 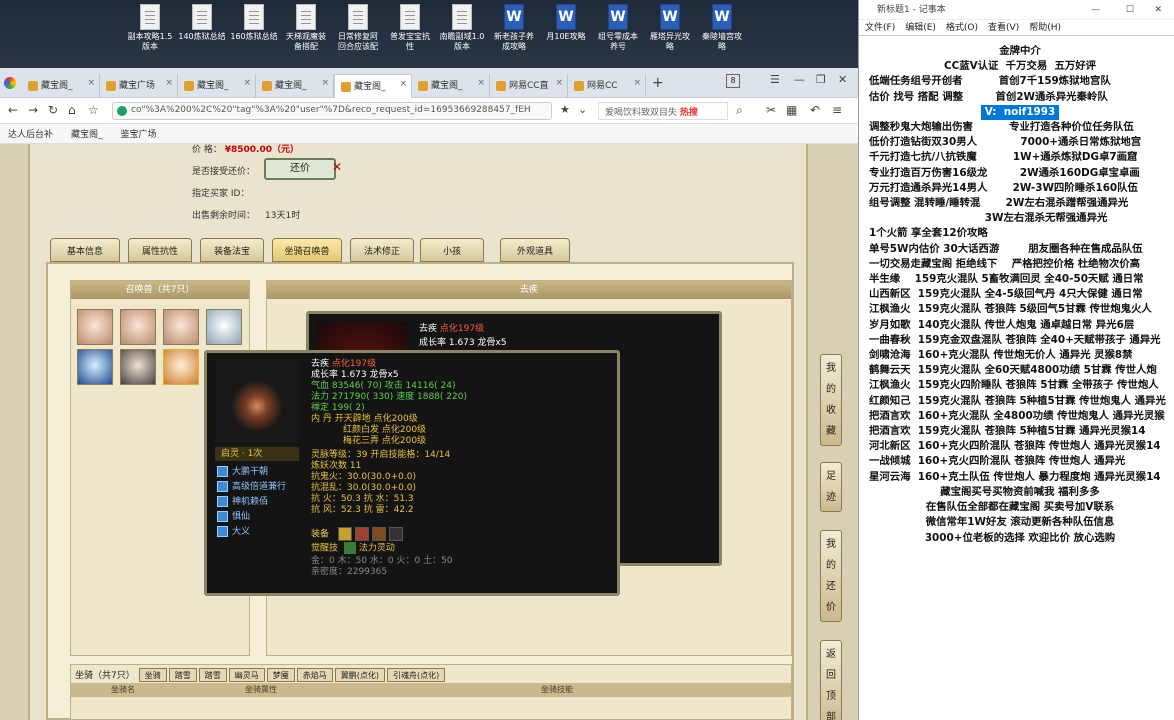 What do you see at coordinates (791, 110) in the screenshot?
I see `grid-icon: ▦` at bounding box center [791, 110].